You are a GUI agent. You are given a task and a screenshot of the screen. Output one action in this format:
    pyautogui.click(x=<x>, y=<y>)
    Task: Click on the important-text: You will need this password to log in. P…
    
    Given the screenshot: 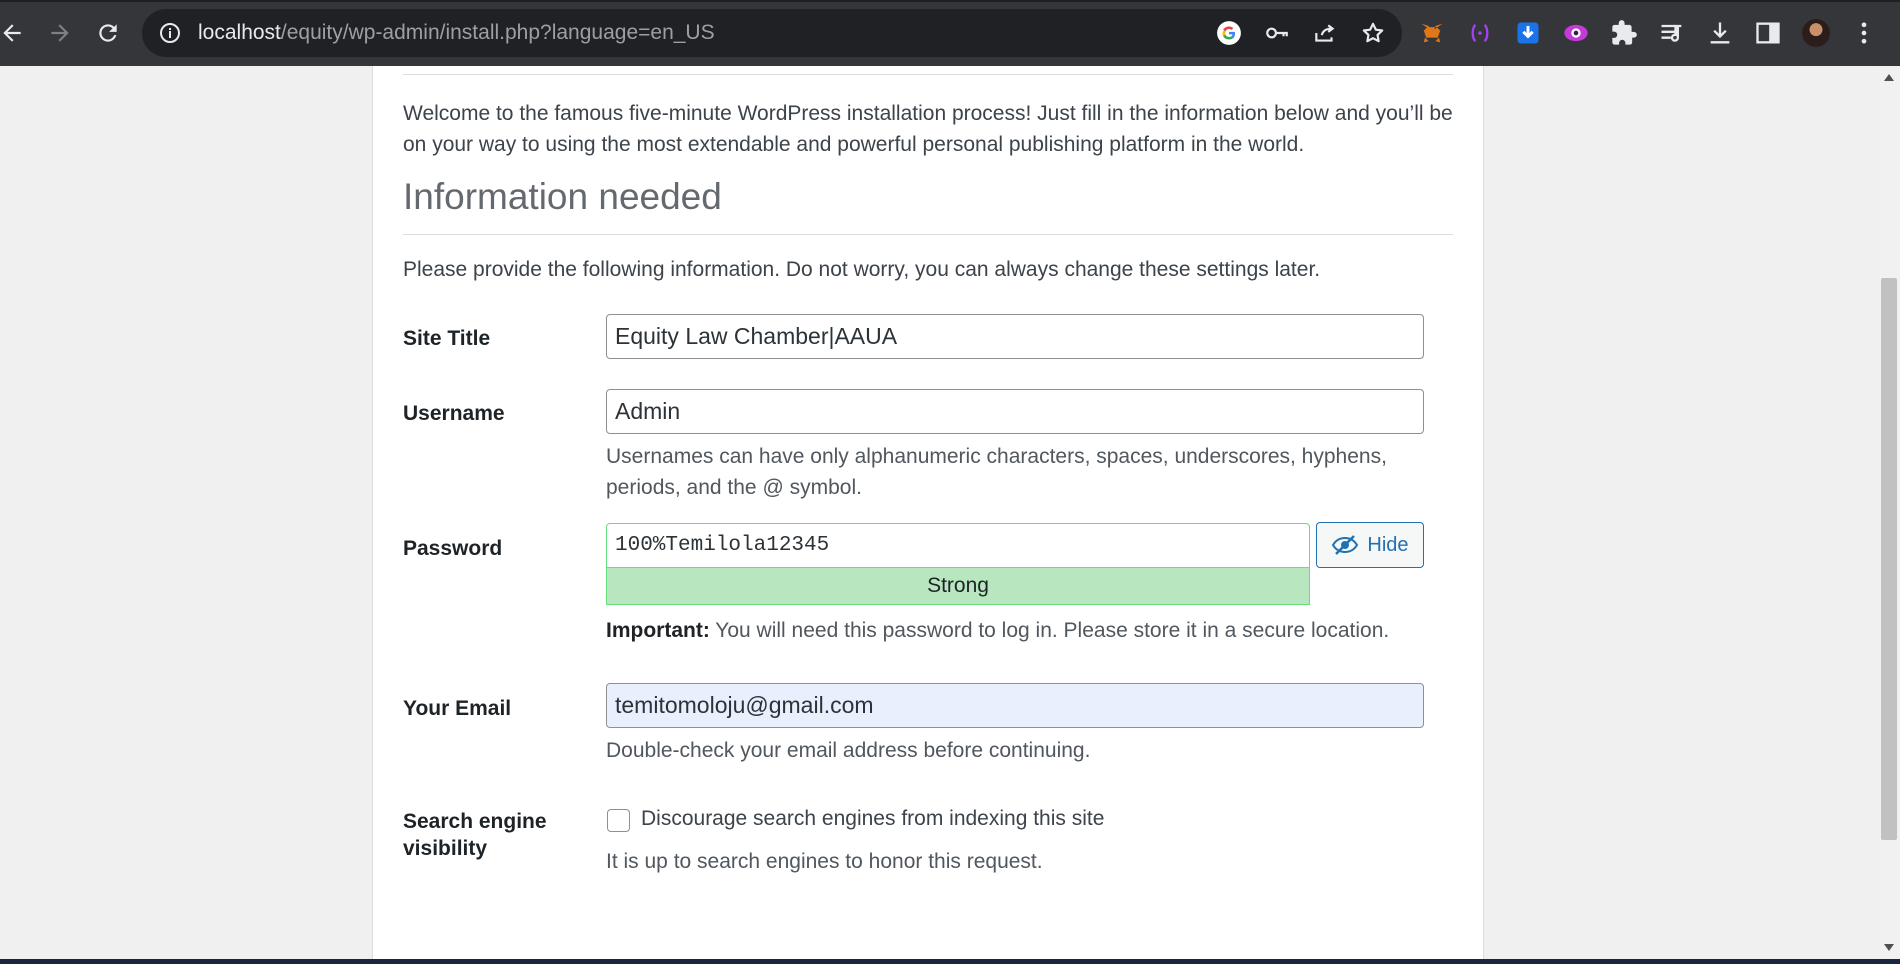 What is the action you would take?
    pyautogui.click(x=1049, y=630)
    